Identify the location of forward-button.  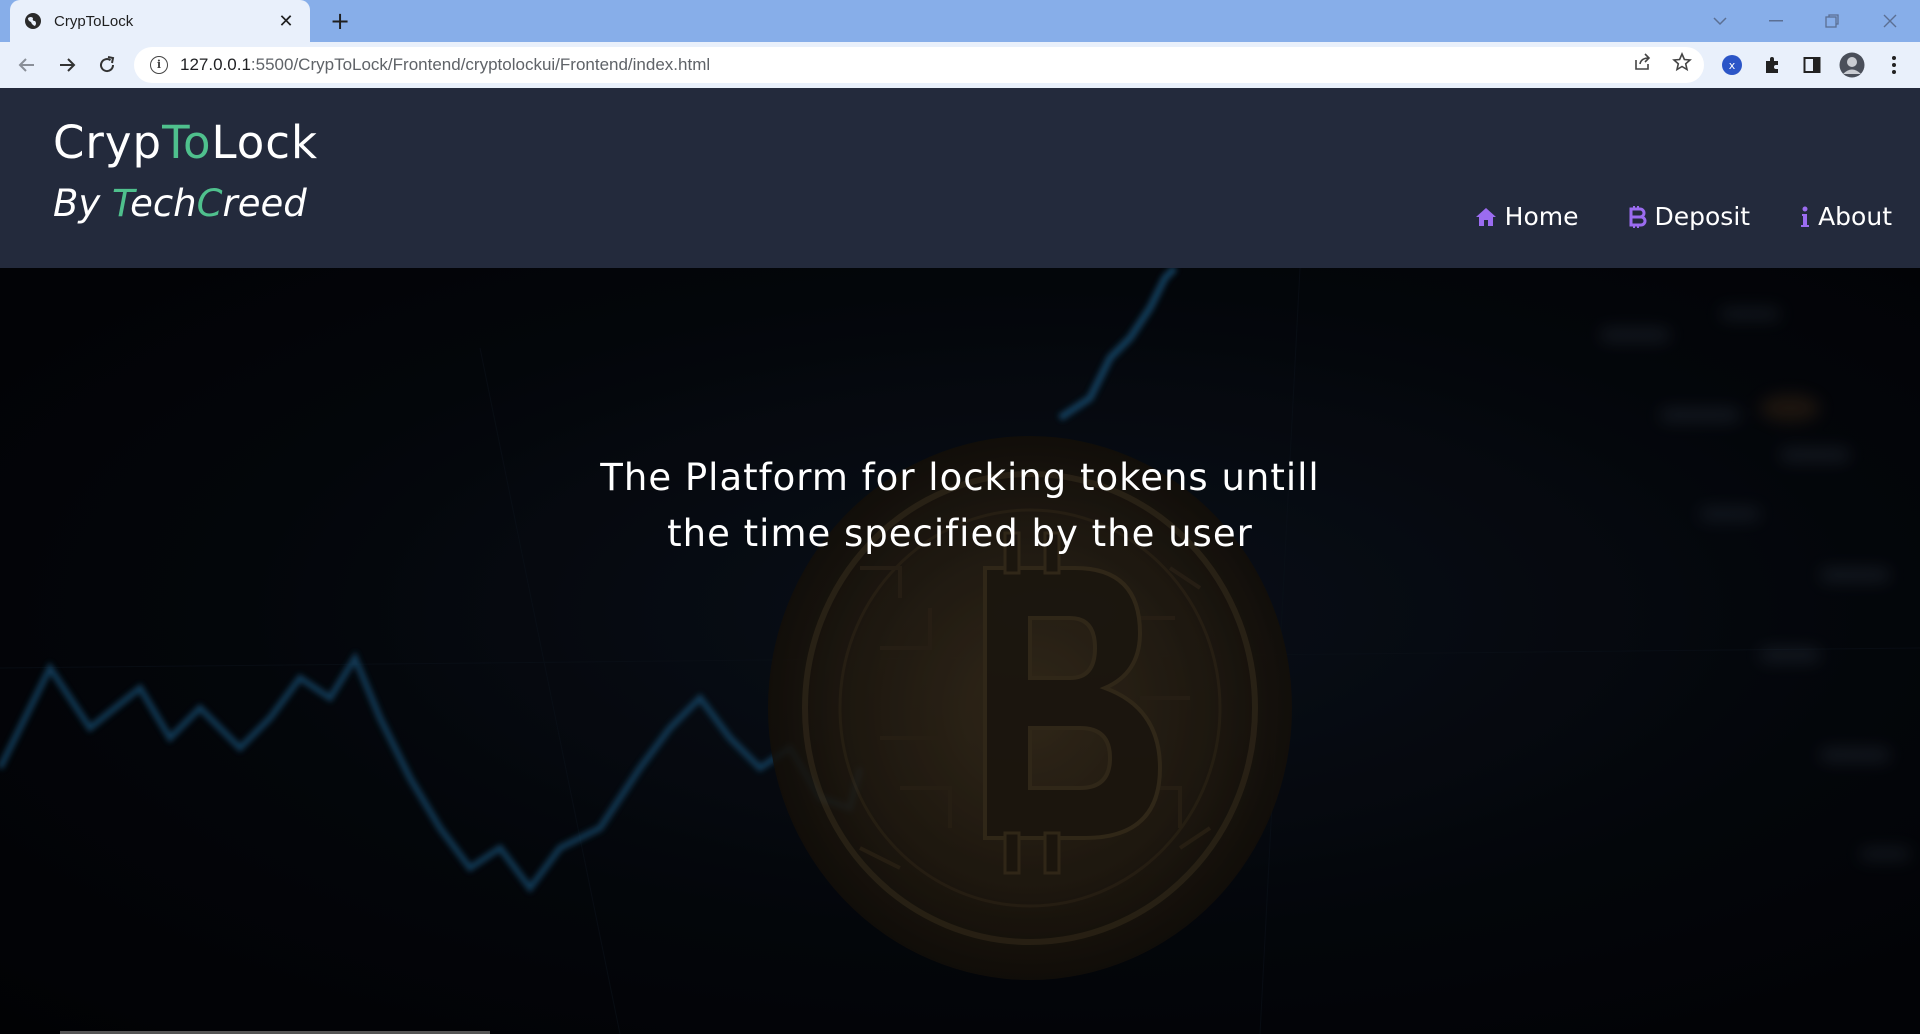
(67, 65).